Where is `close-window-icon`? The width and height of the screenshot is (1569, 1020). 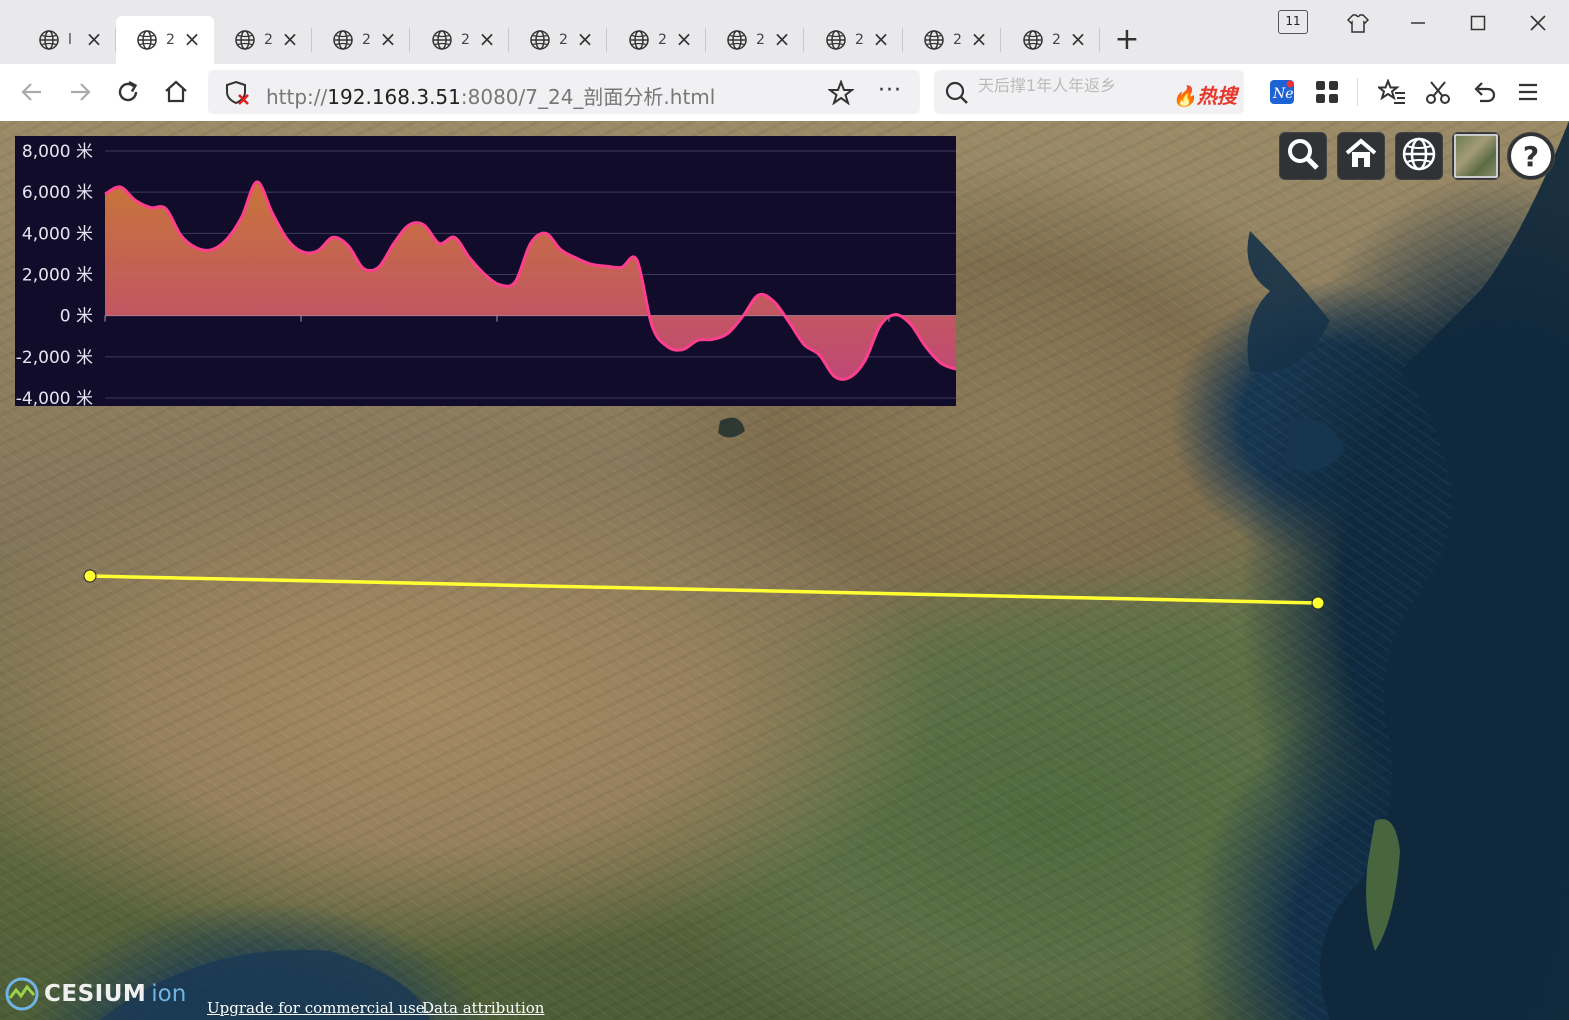
close-window-icon is located at coordinates (1538, 23).